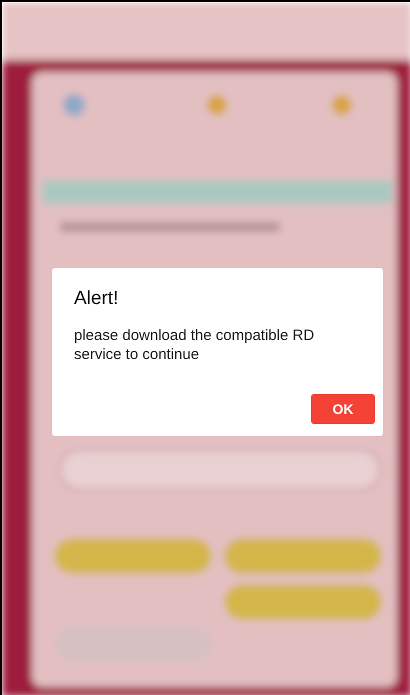  I want to click on dialog-title: Alert!, so click(97, 299).